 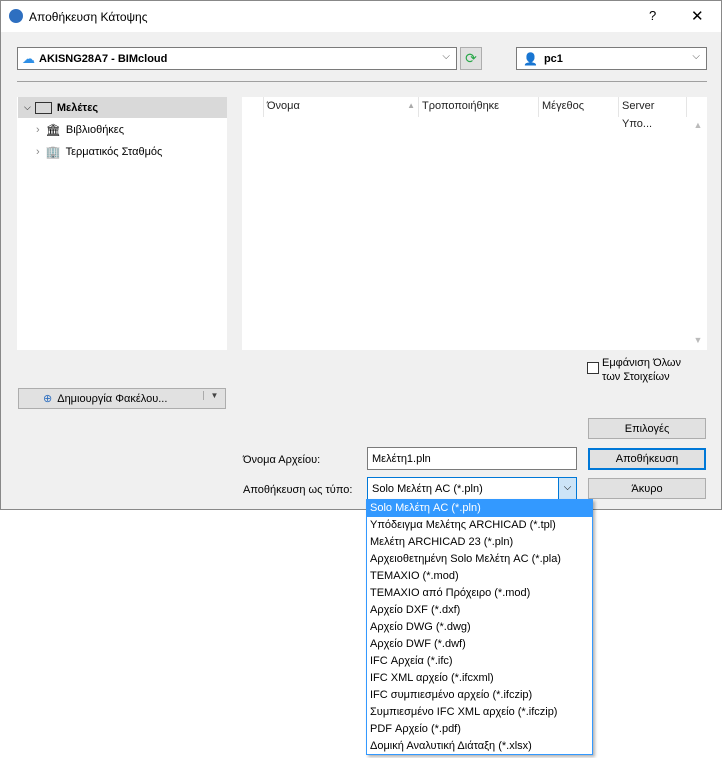 What do you see at coordinates (479, 107) in the screenshot?
I see `column-modified: Τροποποιήθηκε` at bounding box center [479, 107].